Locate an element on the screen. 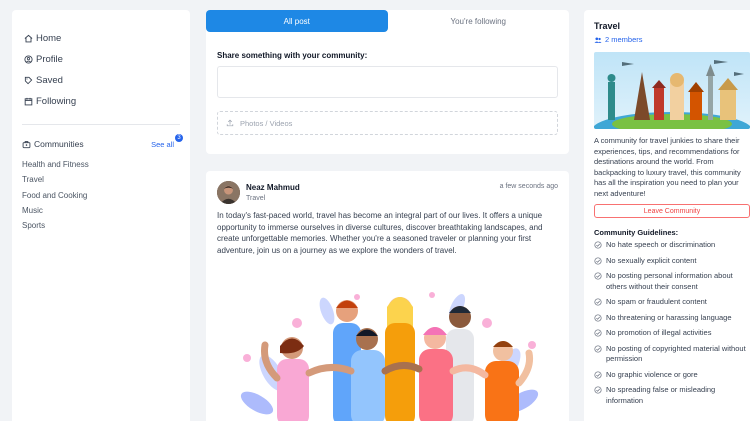 This screenshot has height=421, width=750. see-all-link: See all 3 is located at coordinates (167, 141).